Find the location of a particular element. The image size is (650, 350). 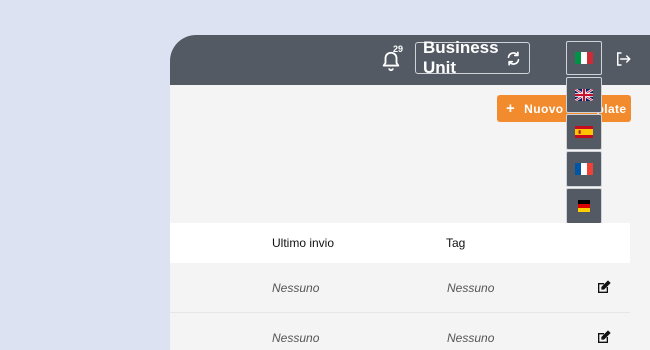

new-template-button: + Nuovo Template is located at coordinates (564, 108).